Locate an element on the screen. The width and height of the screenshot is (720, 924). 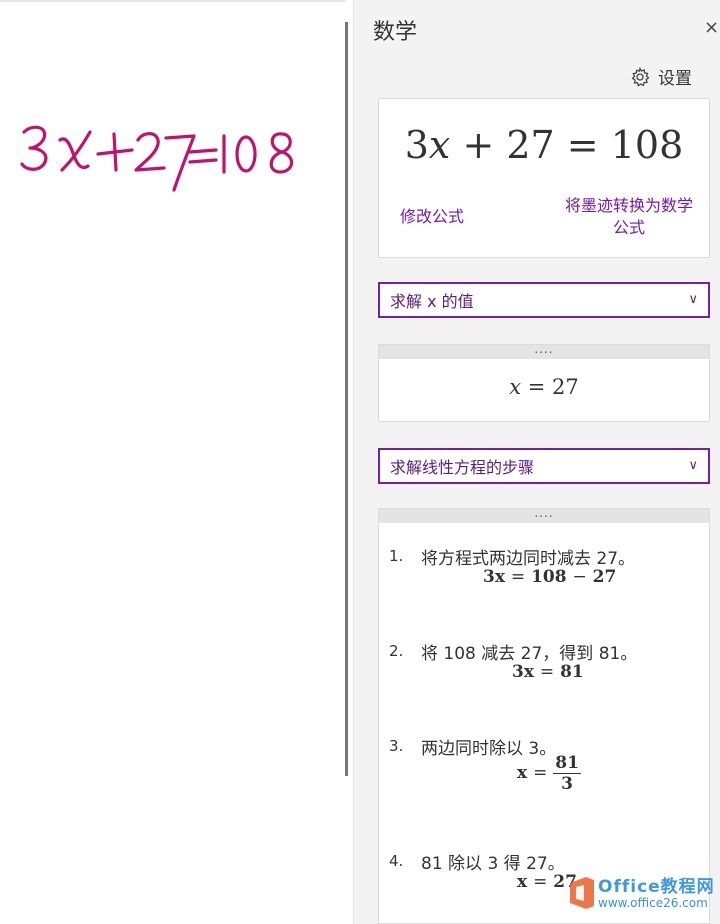
step-equation: 3x = 108 − 27 is located at coordinates (549, 577).